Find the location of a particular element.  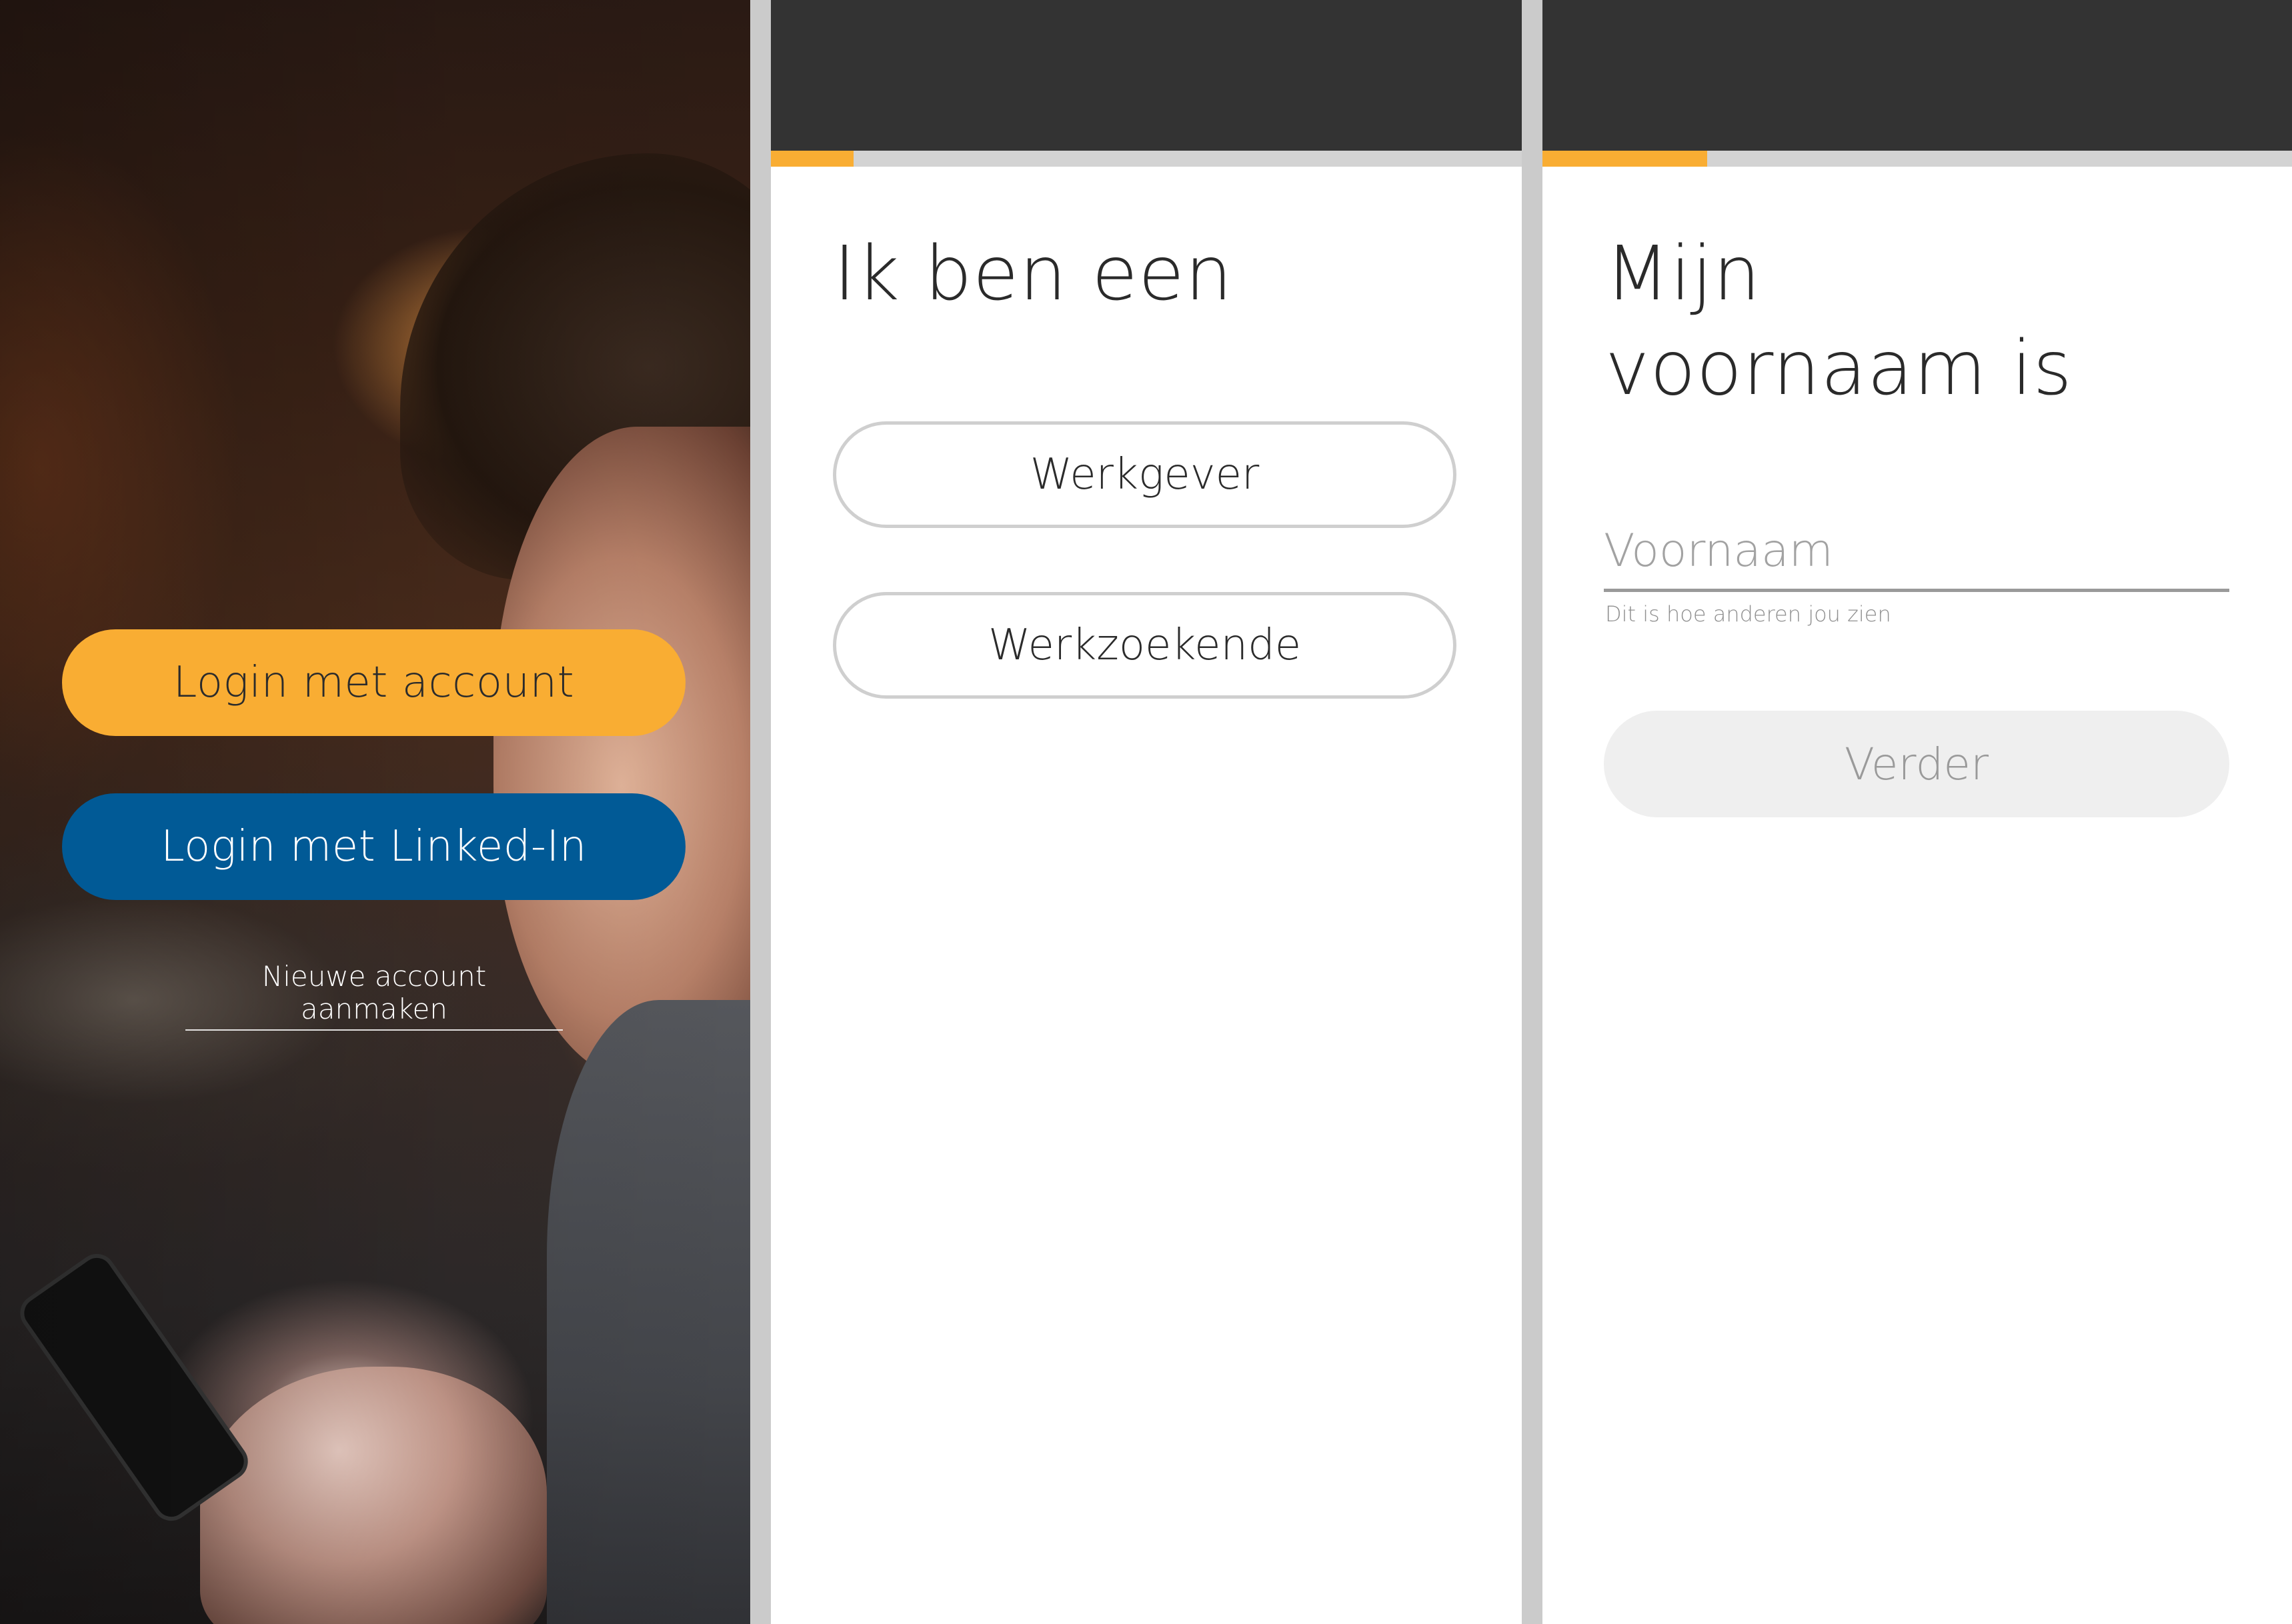

page-title-line1: Mijn is located at coordinates (1683, 274).